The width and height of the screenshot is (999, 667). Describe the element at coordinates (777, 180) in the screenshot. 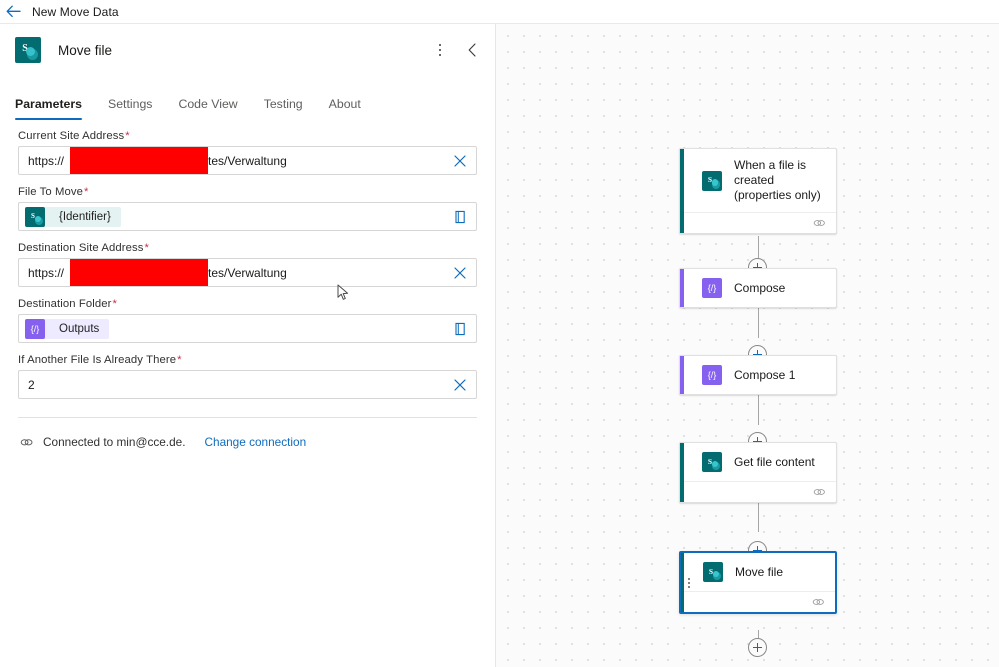

I see `node-label: When a file is created (properties only)` at that location.